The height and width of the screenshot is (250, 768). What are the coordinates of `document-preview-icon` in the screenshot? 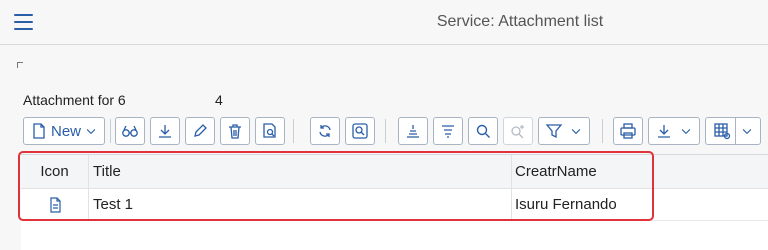 It's located at (269, 130).